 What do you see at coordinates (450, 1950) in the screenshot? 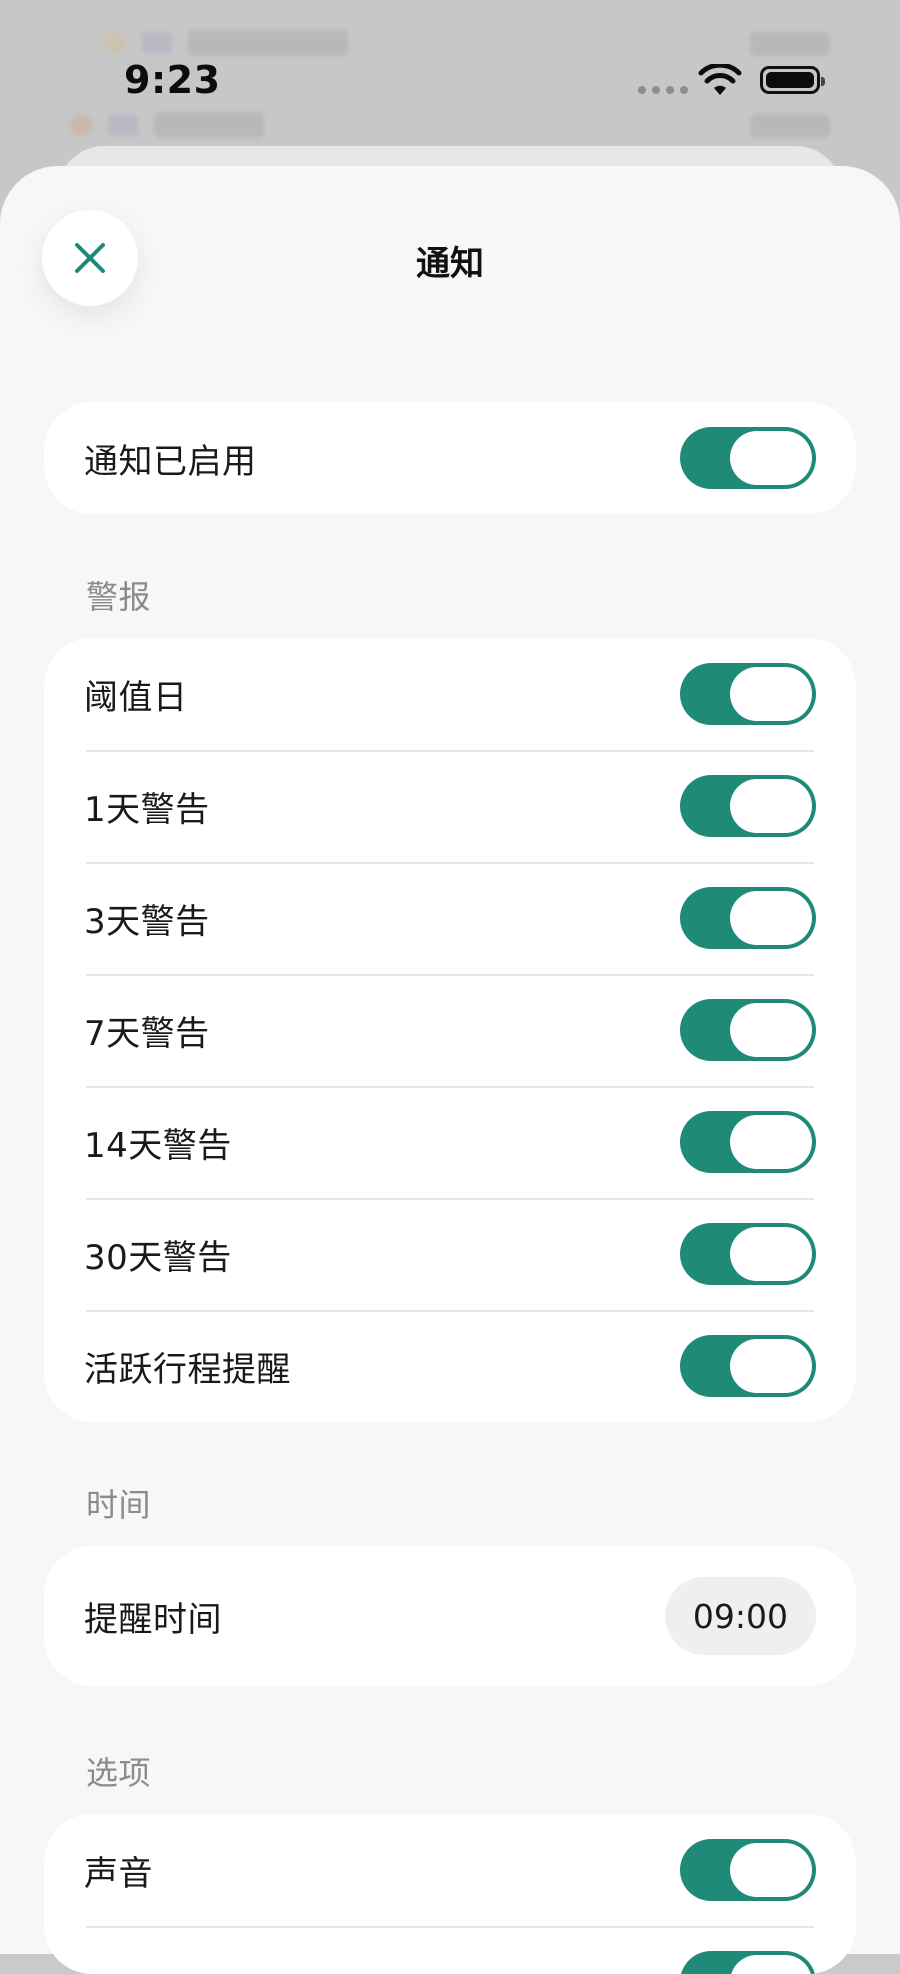
I see `row-partial-next` at bounding box center [450, 1950].